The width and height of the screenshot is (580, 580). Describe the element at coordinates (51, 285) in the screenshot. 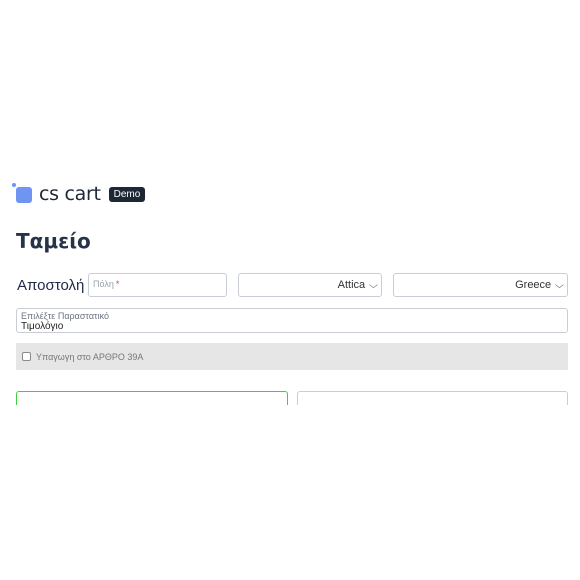

I see `shipping-label: Αποστολή` at that location.